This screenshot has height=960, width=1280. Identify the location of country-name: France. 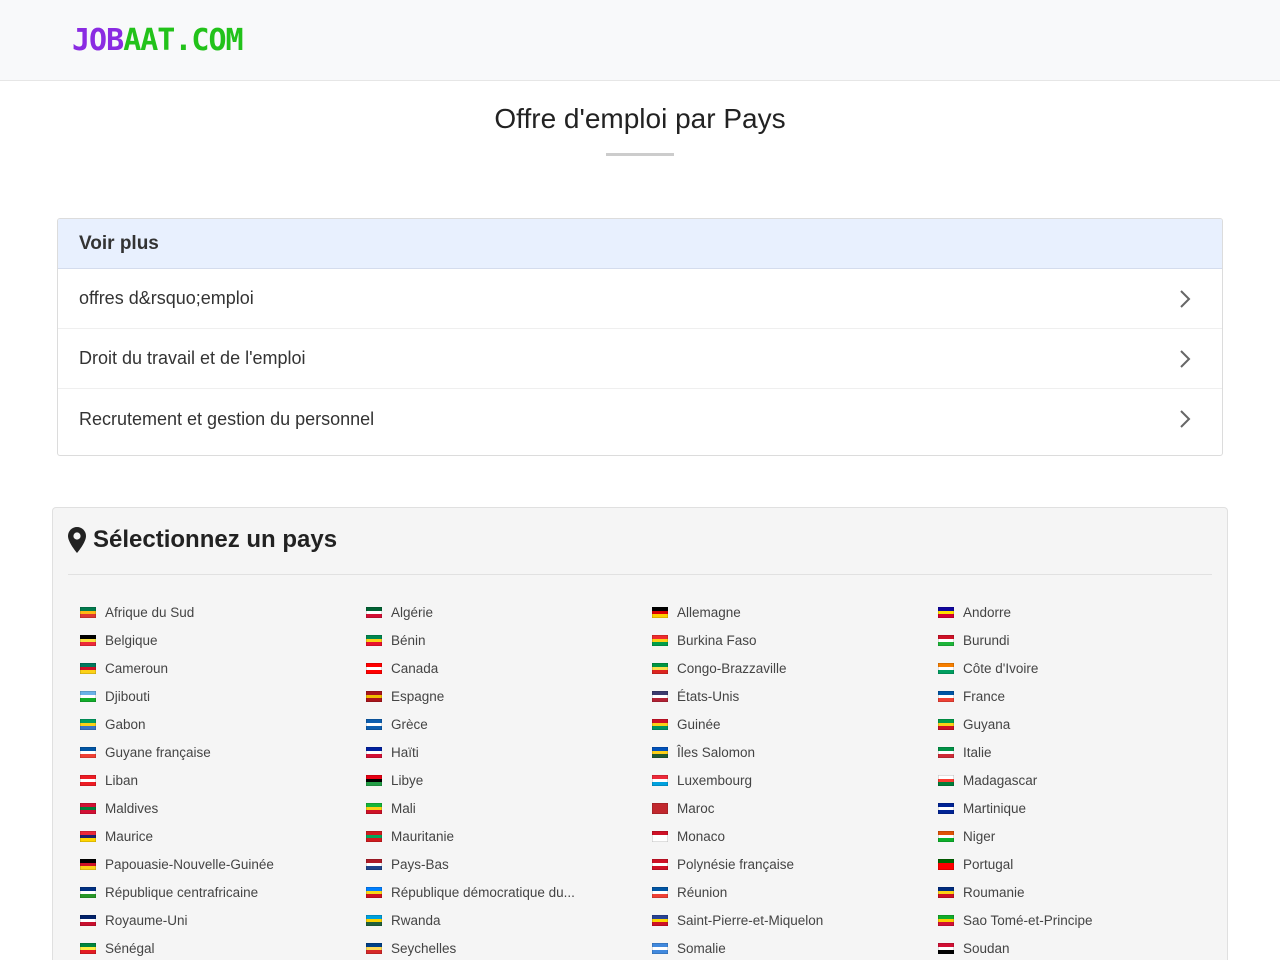
(984, 696).